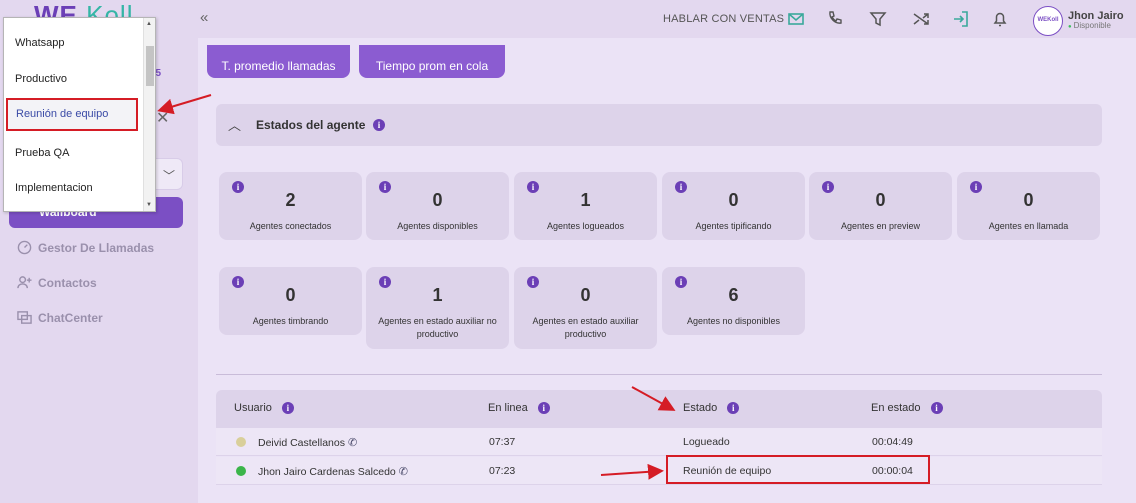 This screenshot has width=1136, height=503. I want to click on tab-tiempo-cola: Tiempo prom en cola, so click(432, 61).